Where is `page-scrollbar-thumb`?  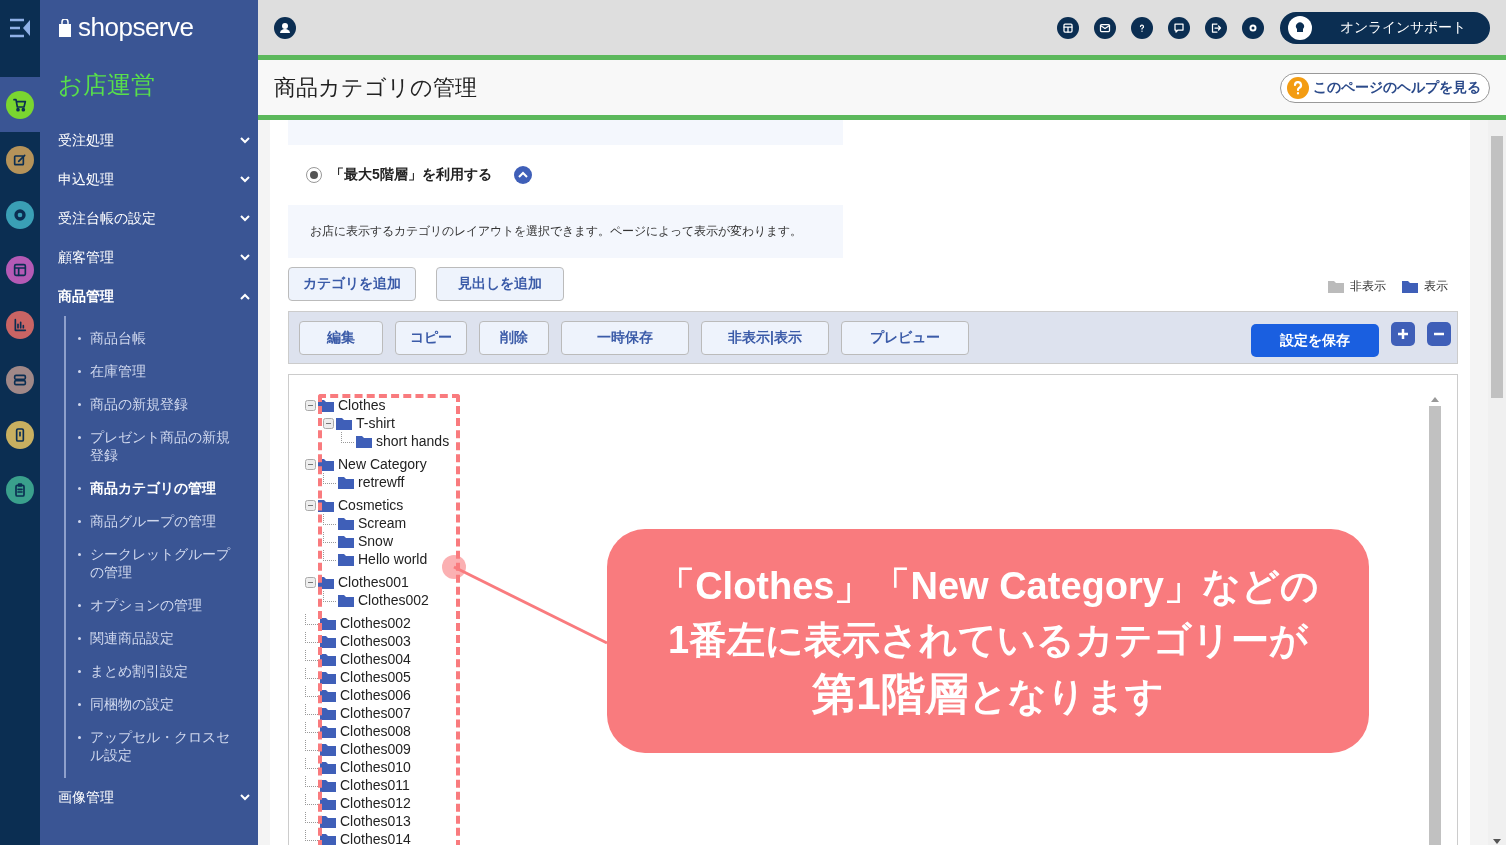
page-scrollbar-thumb is located at coordinates (1497, 267).